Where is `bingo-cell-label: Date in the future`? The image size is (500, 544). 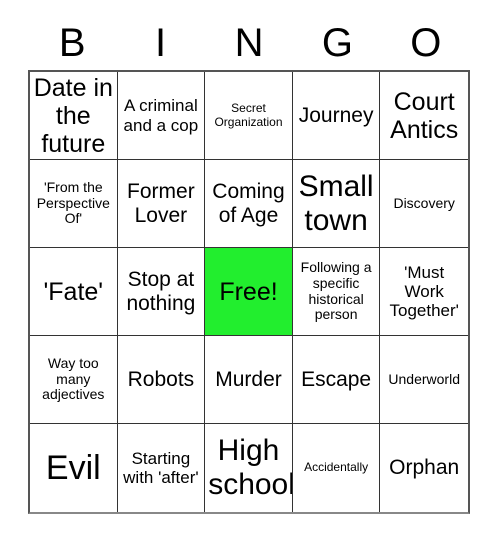 bingo-cell-label: Date in the future is located at coordinates (73, 115).